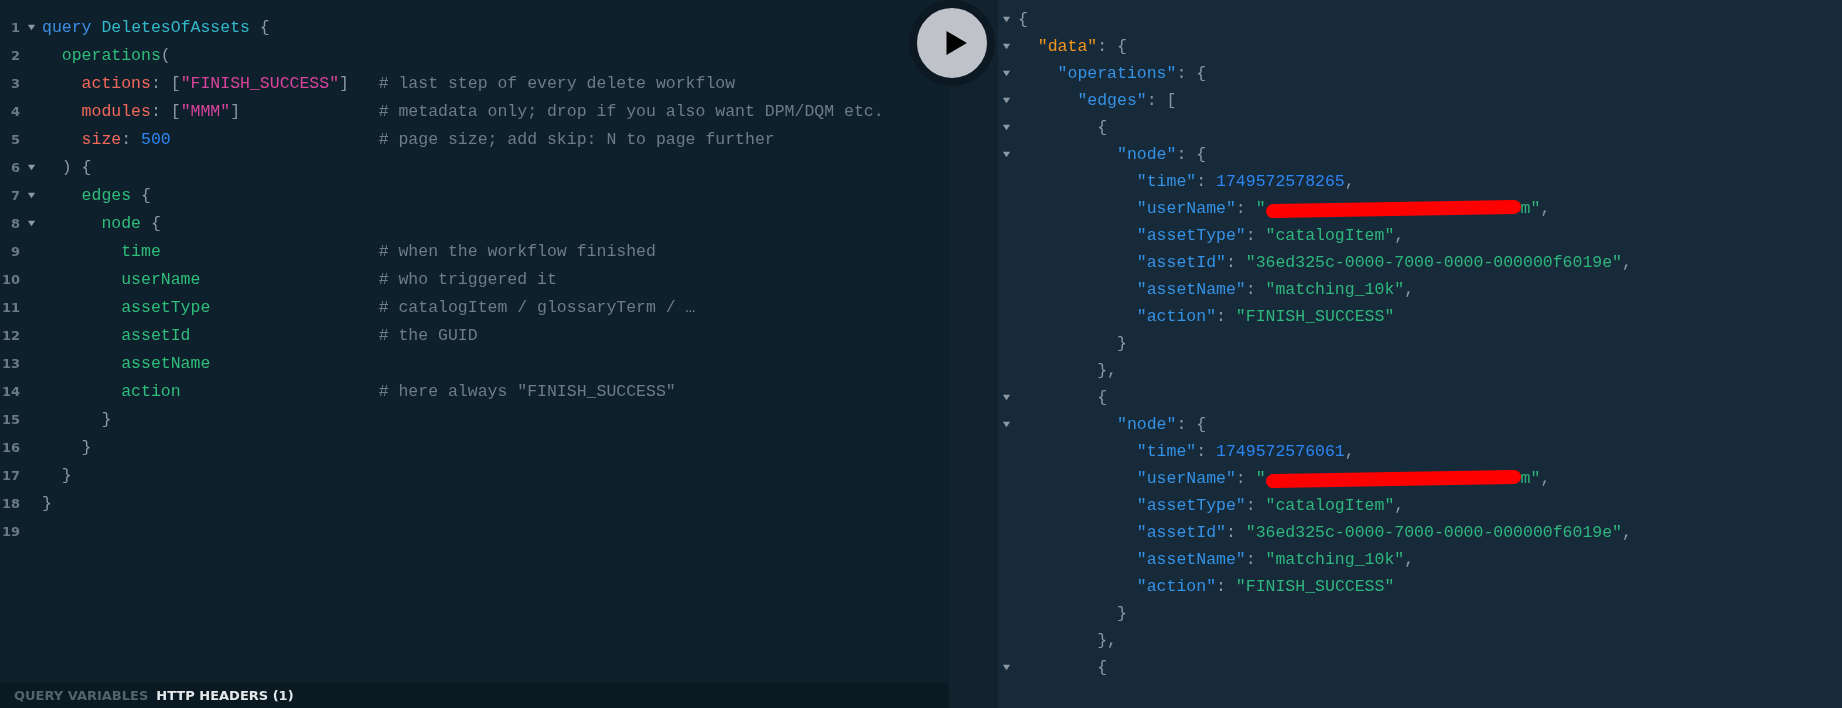  I want to click on line-number: 2, so click(14, 55).